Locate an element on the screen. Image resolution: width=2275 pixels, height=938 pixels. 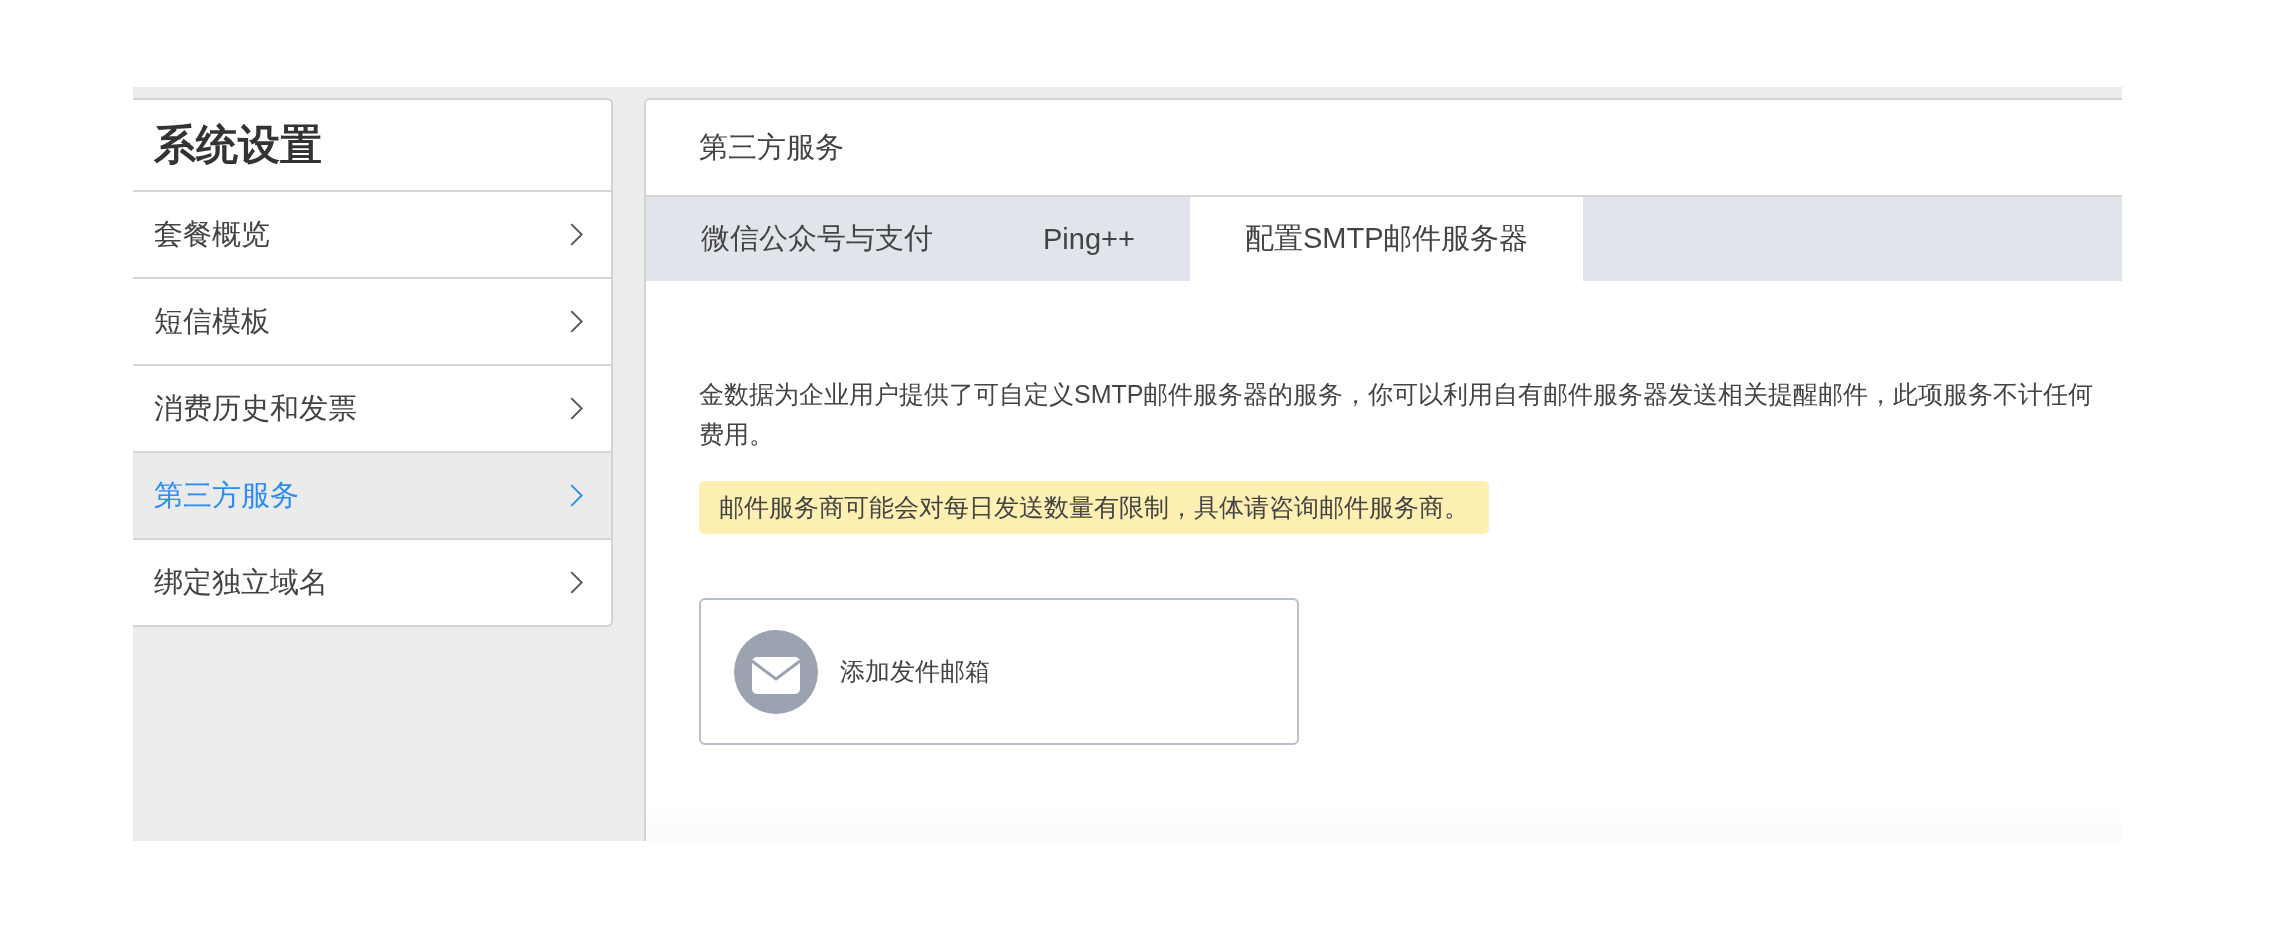
sidebar-item: 绑定独立域名 is located at coordinates (372, 582).